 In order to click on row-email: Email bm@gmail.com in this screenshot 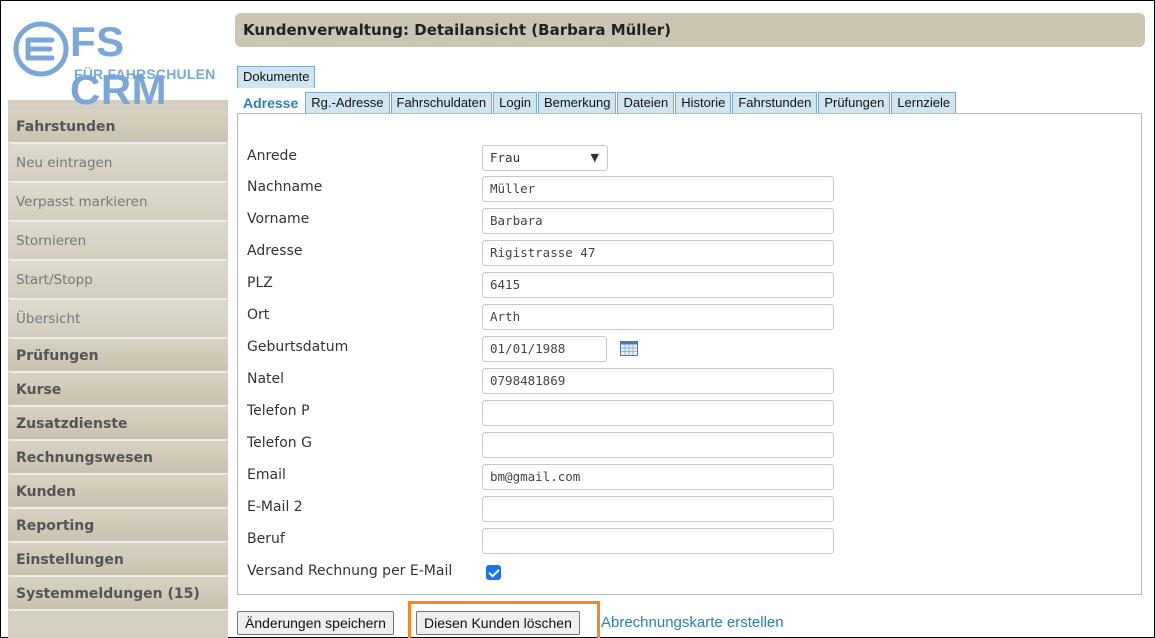, I will do `click(687, 477)`.